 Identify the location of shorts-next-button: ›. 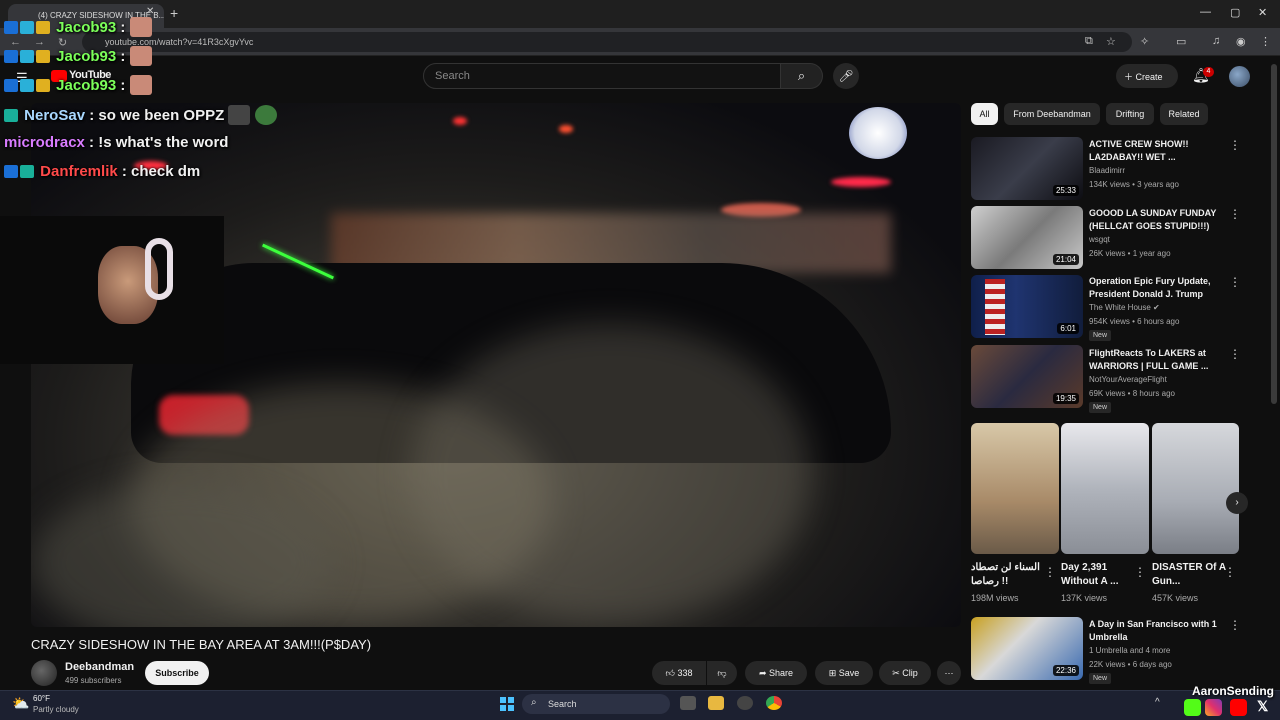
(1237, 503).